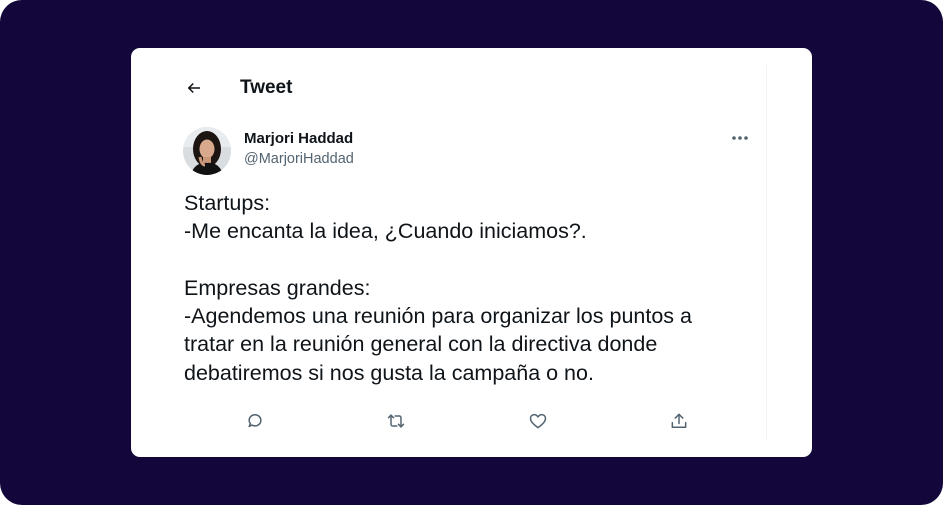 This screenshot has height=505, width=943. What do you see at coordinates (766, 252) in the screenshot?
I see `column-divider` at bounding box center [766, 252].